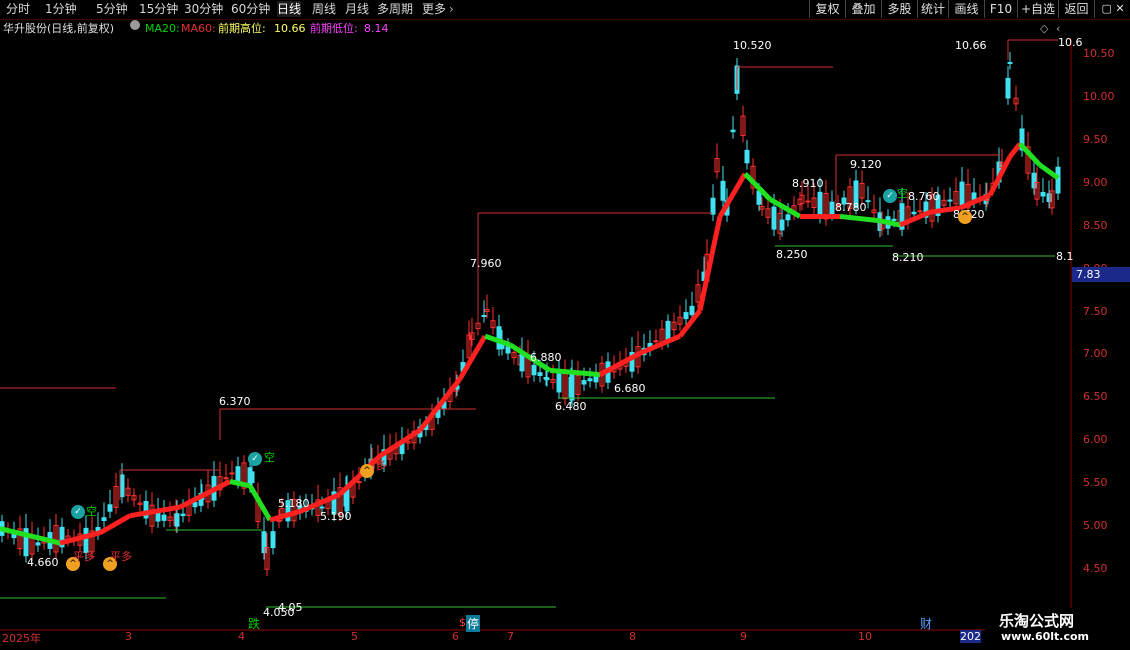 The image size is (1130, 650). What do you see at coordinates (971, 45) in the screenshot?
I see `peak-label: 10.66` at bounding box center [971, 45].